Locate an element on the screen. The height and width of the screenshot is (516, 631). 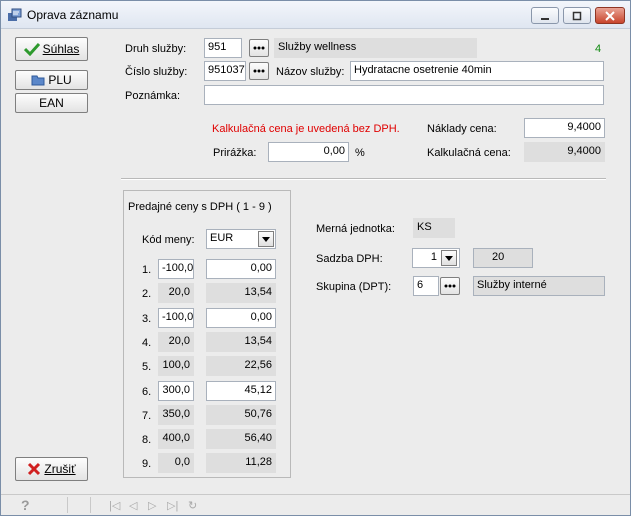
price-row-number: 4. is located at coordinates (147, 342).